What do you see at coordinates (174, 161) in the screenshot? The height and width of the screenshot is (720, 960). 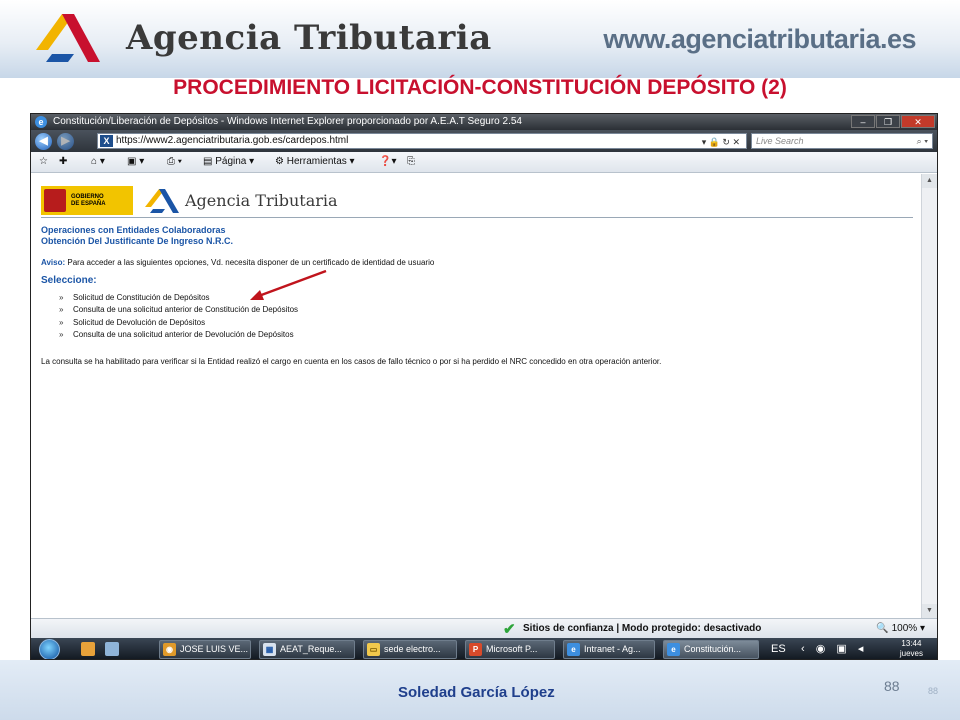 I see `print-icon: ⎙ ▾` at bounding box center [174, 161].